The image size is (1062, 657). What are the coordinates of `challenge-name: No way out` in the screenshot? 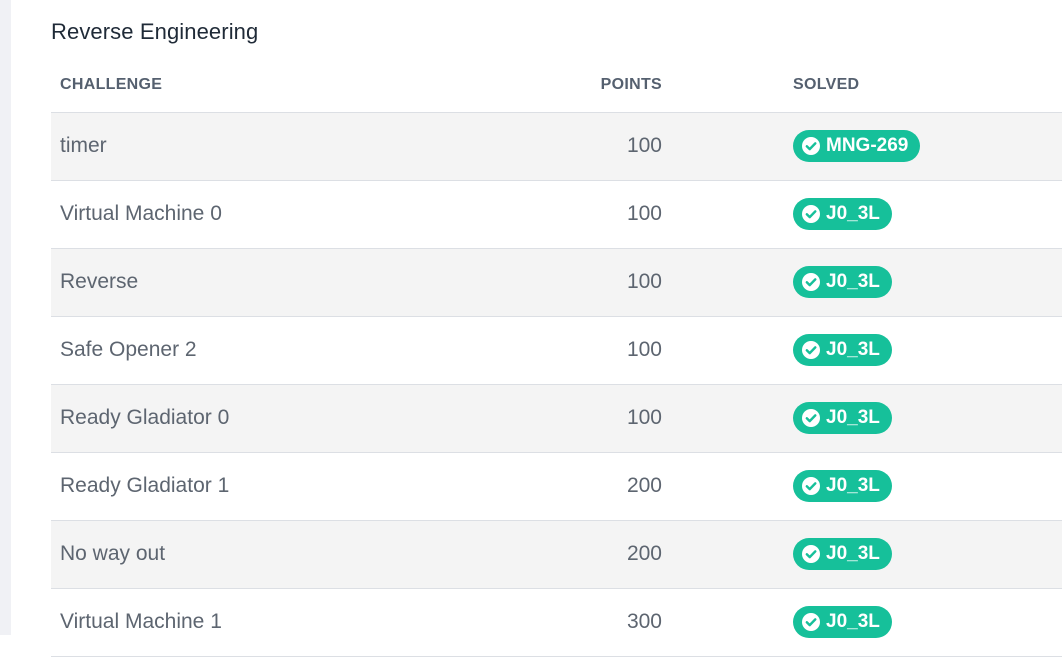 It's located at (112, 554).